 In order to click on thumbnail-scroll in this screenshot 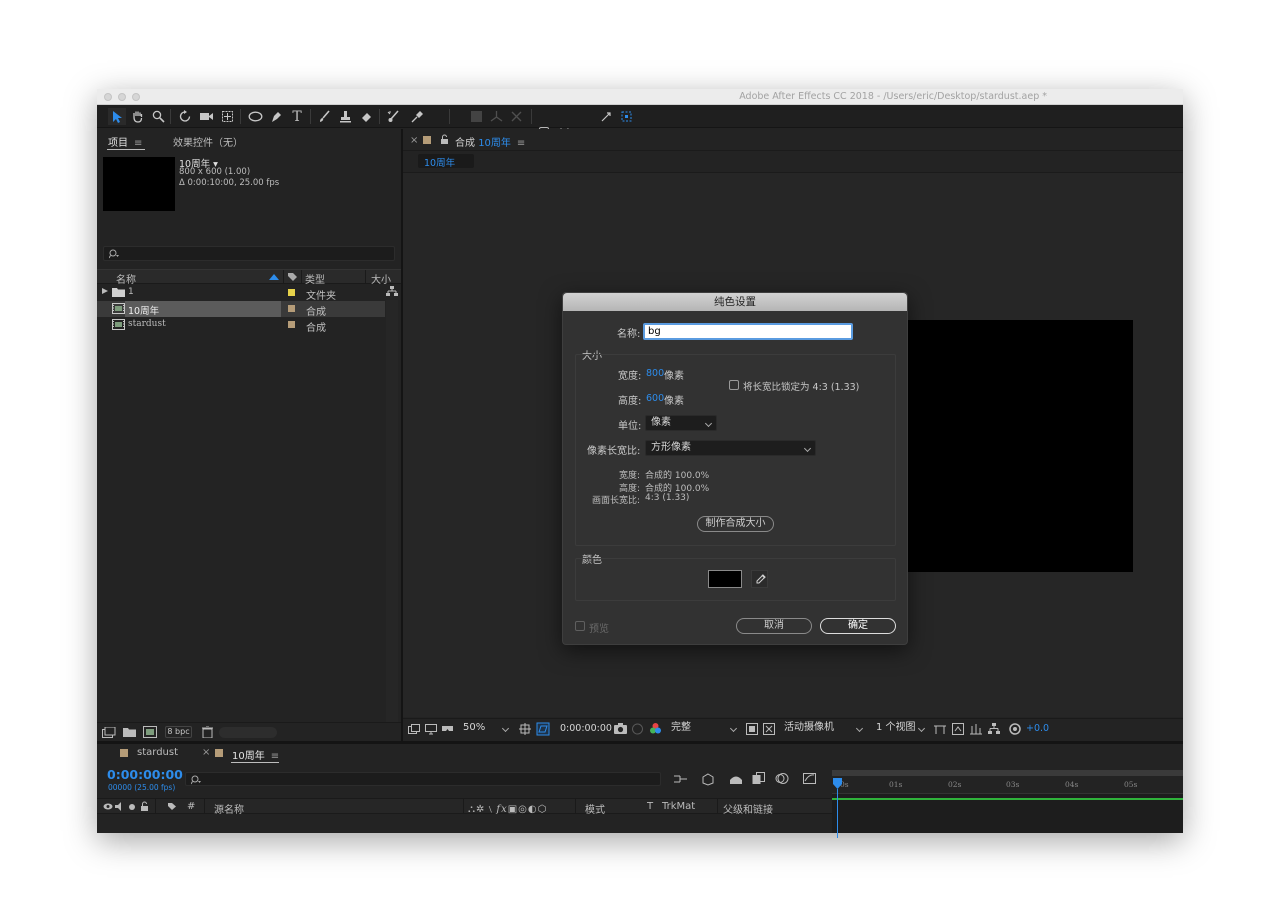, I will do `click(248, 732)`.